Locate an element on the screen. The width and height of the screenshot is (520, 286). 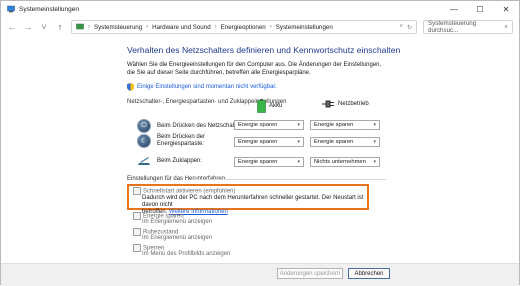
sleep-option-sub: Im Energiemenü anzeigen is located at coordinates (177, 222).